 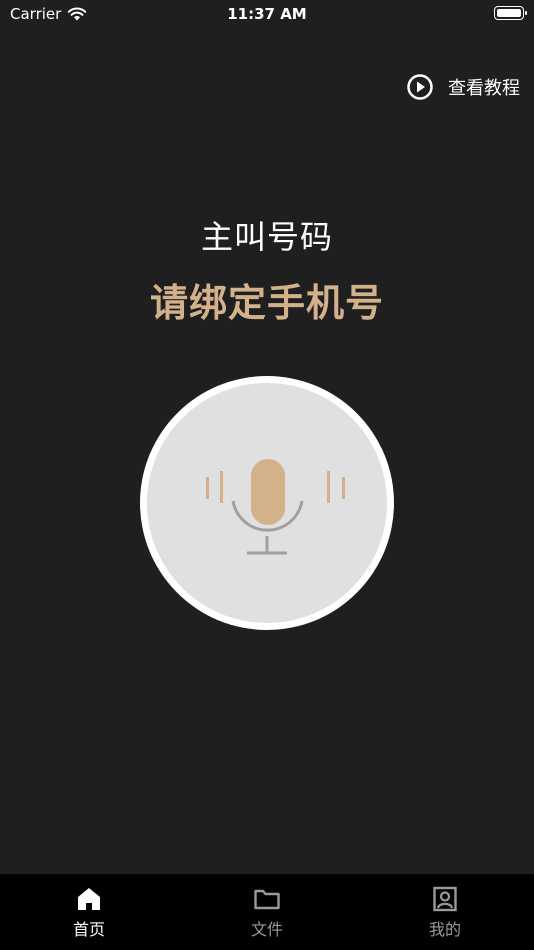 What do you see at coordinates (89, 912) in the screenshot?
I see `tab-home: 首页` at bounding box center [89, 912].